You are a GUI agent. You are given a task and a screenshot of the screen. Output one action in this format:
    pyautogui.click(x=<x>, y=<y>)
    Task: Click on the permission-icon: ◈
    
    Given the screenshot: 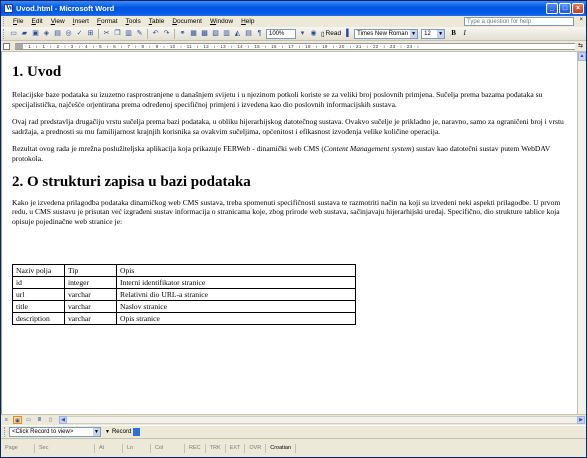 What is the action you would take?
    pyautogui.click(x=46, y=33)
    